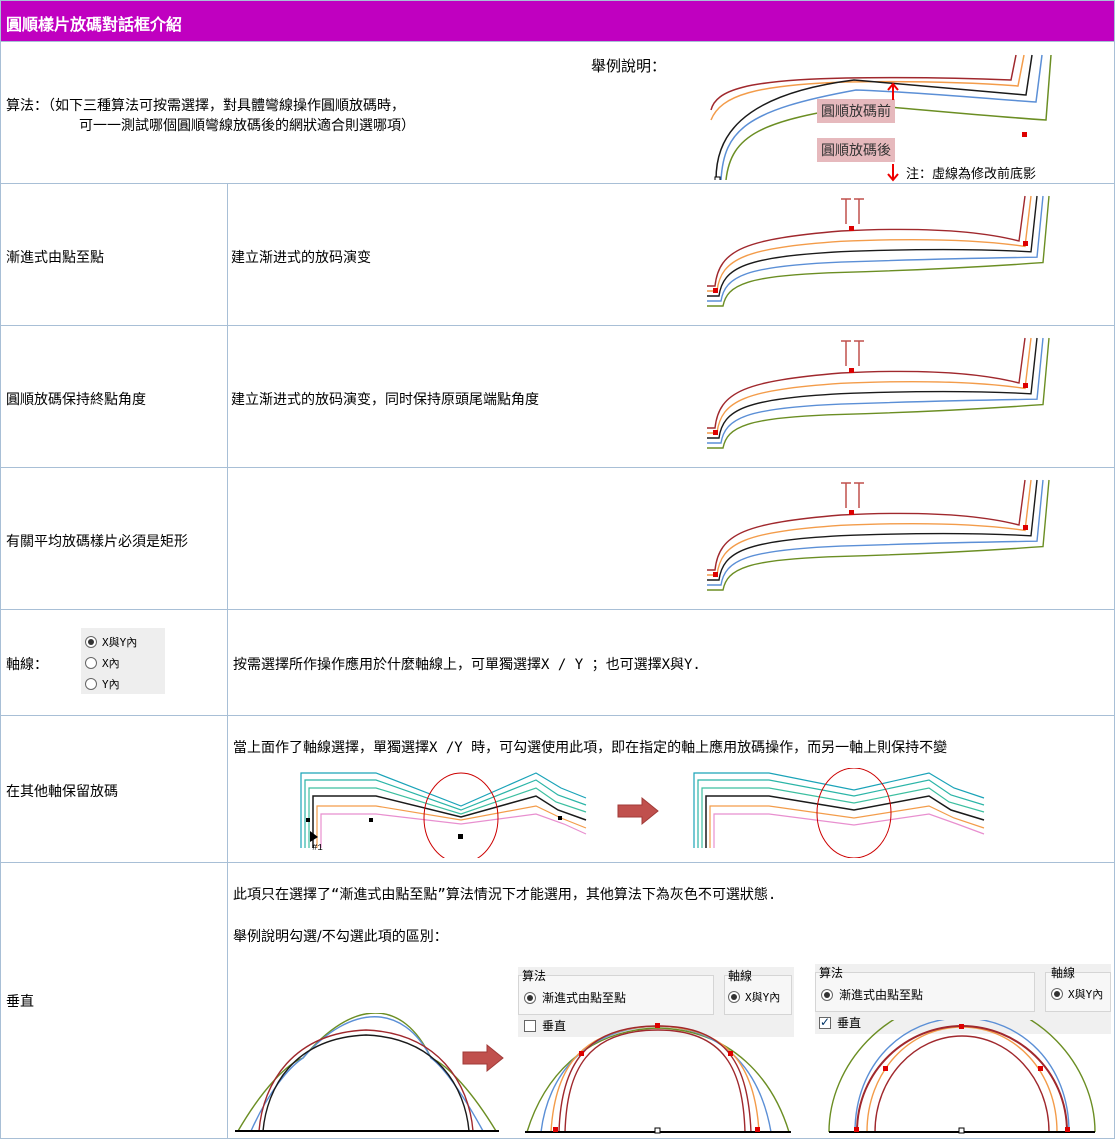 The height and width of the screenshot is (1139, 1115). I want to click on radio-x-and-y: X與Y內, so click(111, 642).